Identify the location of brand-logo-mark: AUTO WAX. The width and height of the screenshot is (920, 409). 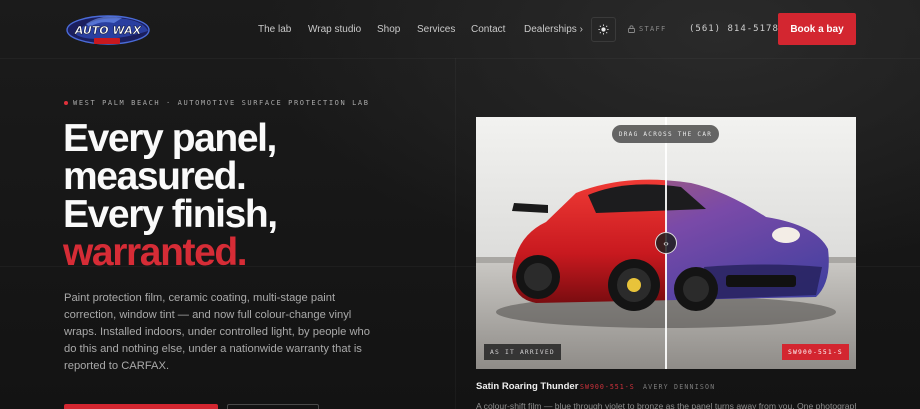
(108, 30).